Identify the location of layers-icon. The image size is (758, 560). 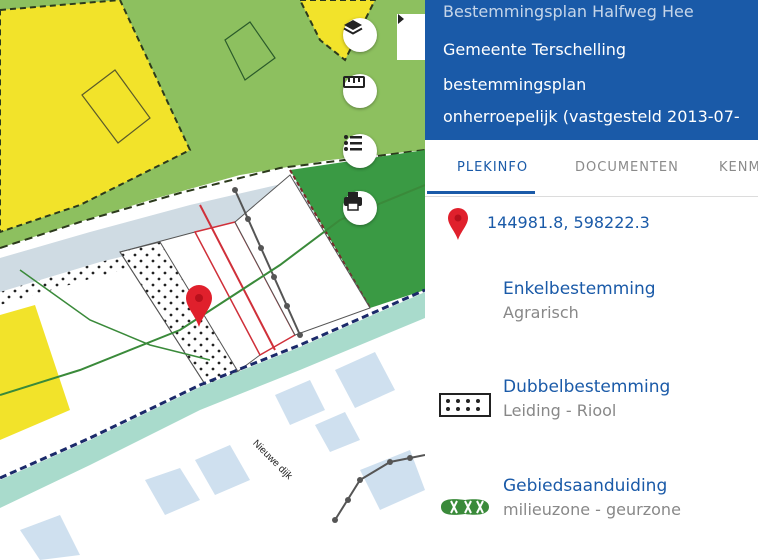
(353, 27).